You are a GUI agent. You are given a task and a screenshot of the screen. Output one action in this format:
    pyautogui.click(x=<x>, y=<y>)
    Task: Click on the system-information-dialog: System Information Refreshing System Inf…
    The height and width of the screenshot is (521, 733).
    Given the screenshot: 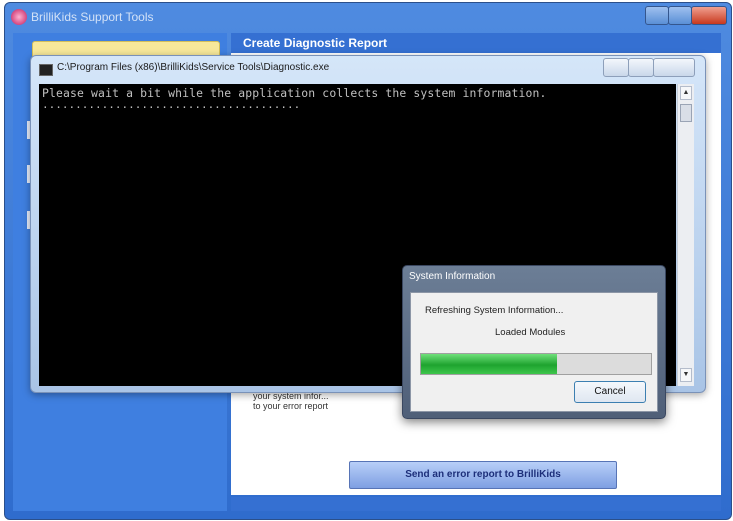 What is the action you would take?
    pyautogui.click(x=534, y=342)
    